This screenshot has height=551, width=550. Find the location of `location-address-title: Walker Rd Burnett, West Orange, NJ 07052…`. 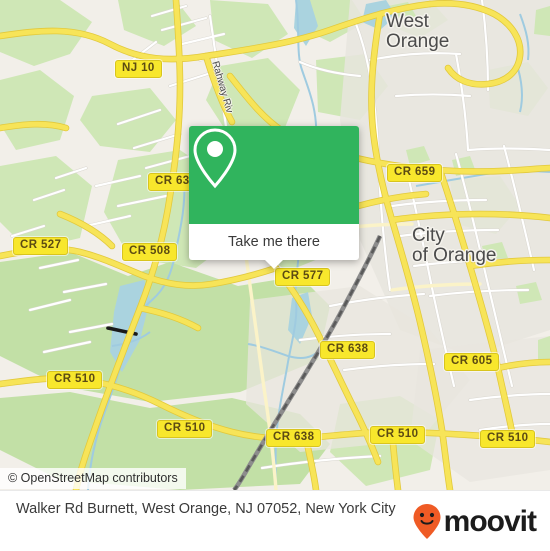

location-address-title: Walker Rd Burnett, West Orange, NJ 07052… is located at coordinates (206, 509).